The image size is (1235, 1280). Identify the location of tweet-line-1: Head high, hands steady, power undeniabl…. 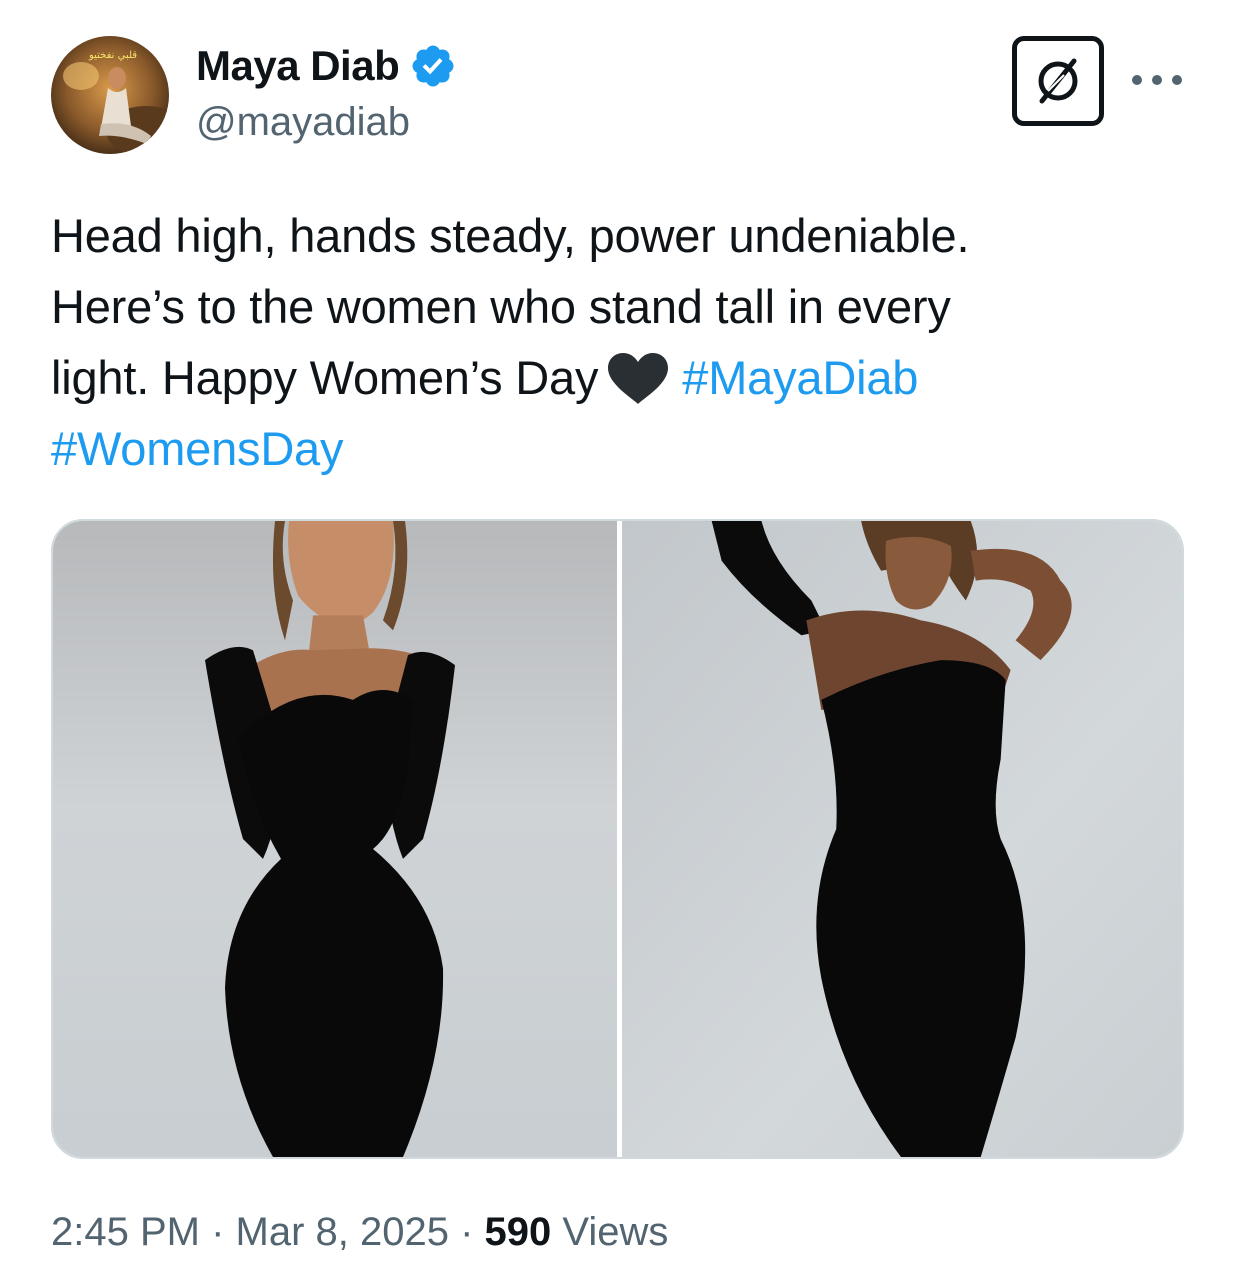
(510, 235).